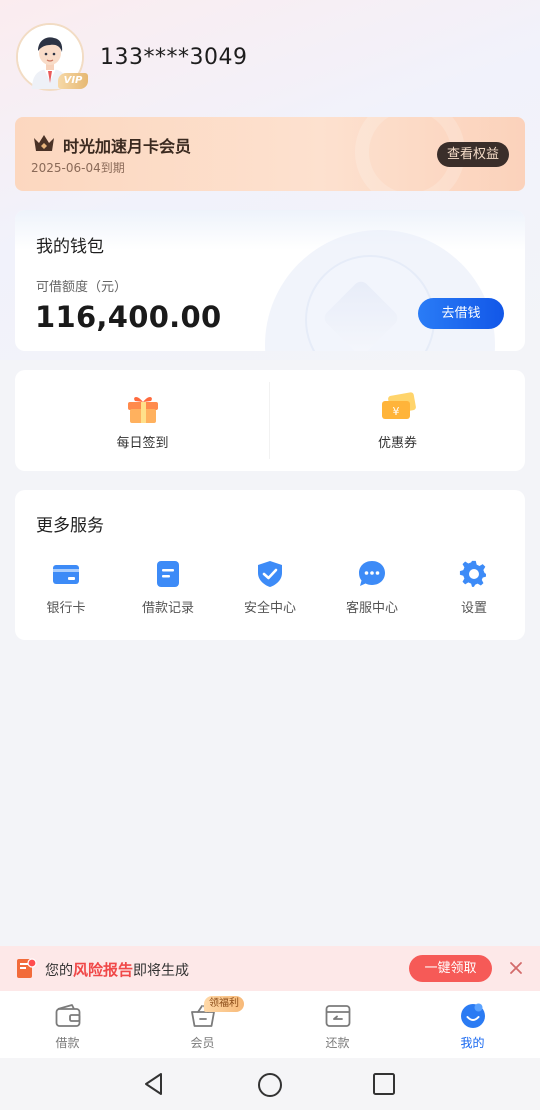  I want to click on risk-report-notice: 您的风险报告即将生成 一键领取, so click(270, 968).